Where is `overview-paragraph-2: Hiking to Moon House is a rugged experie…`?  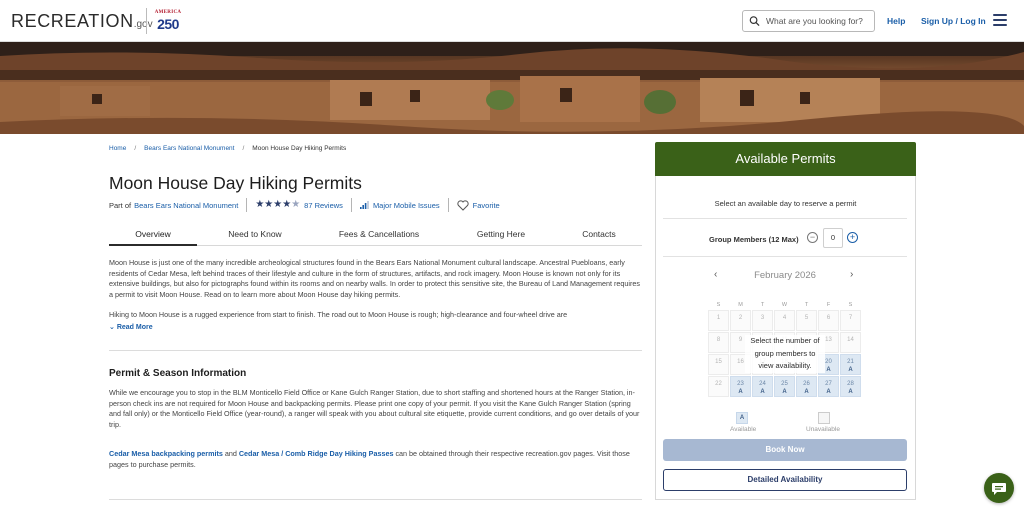
overview-paragraph-2: Hiking to Moon House is a rugged experie… is located at coordinates (338, 314).